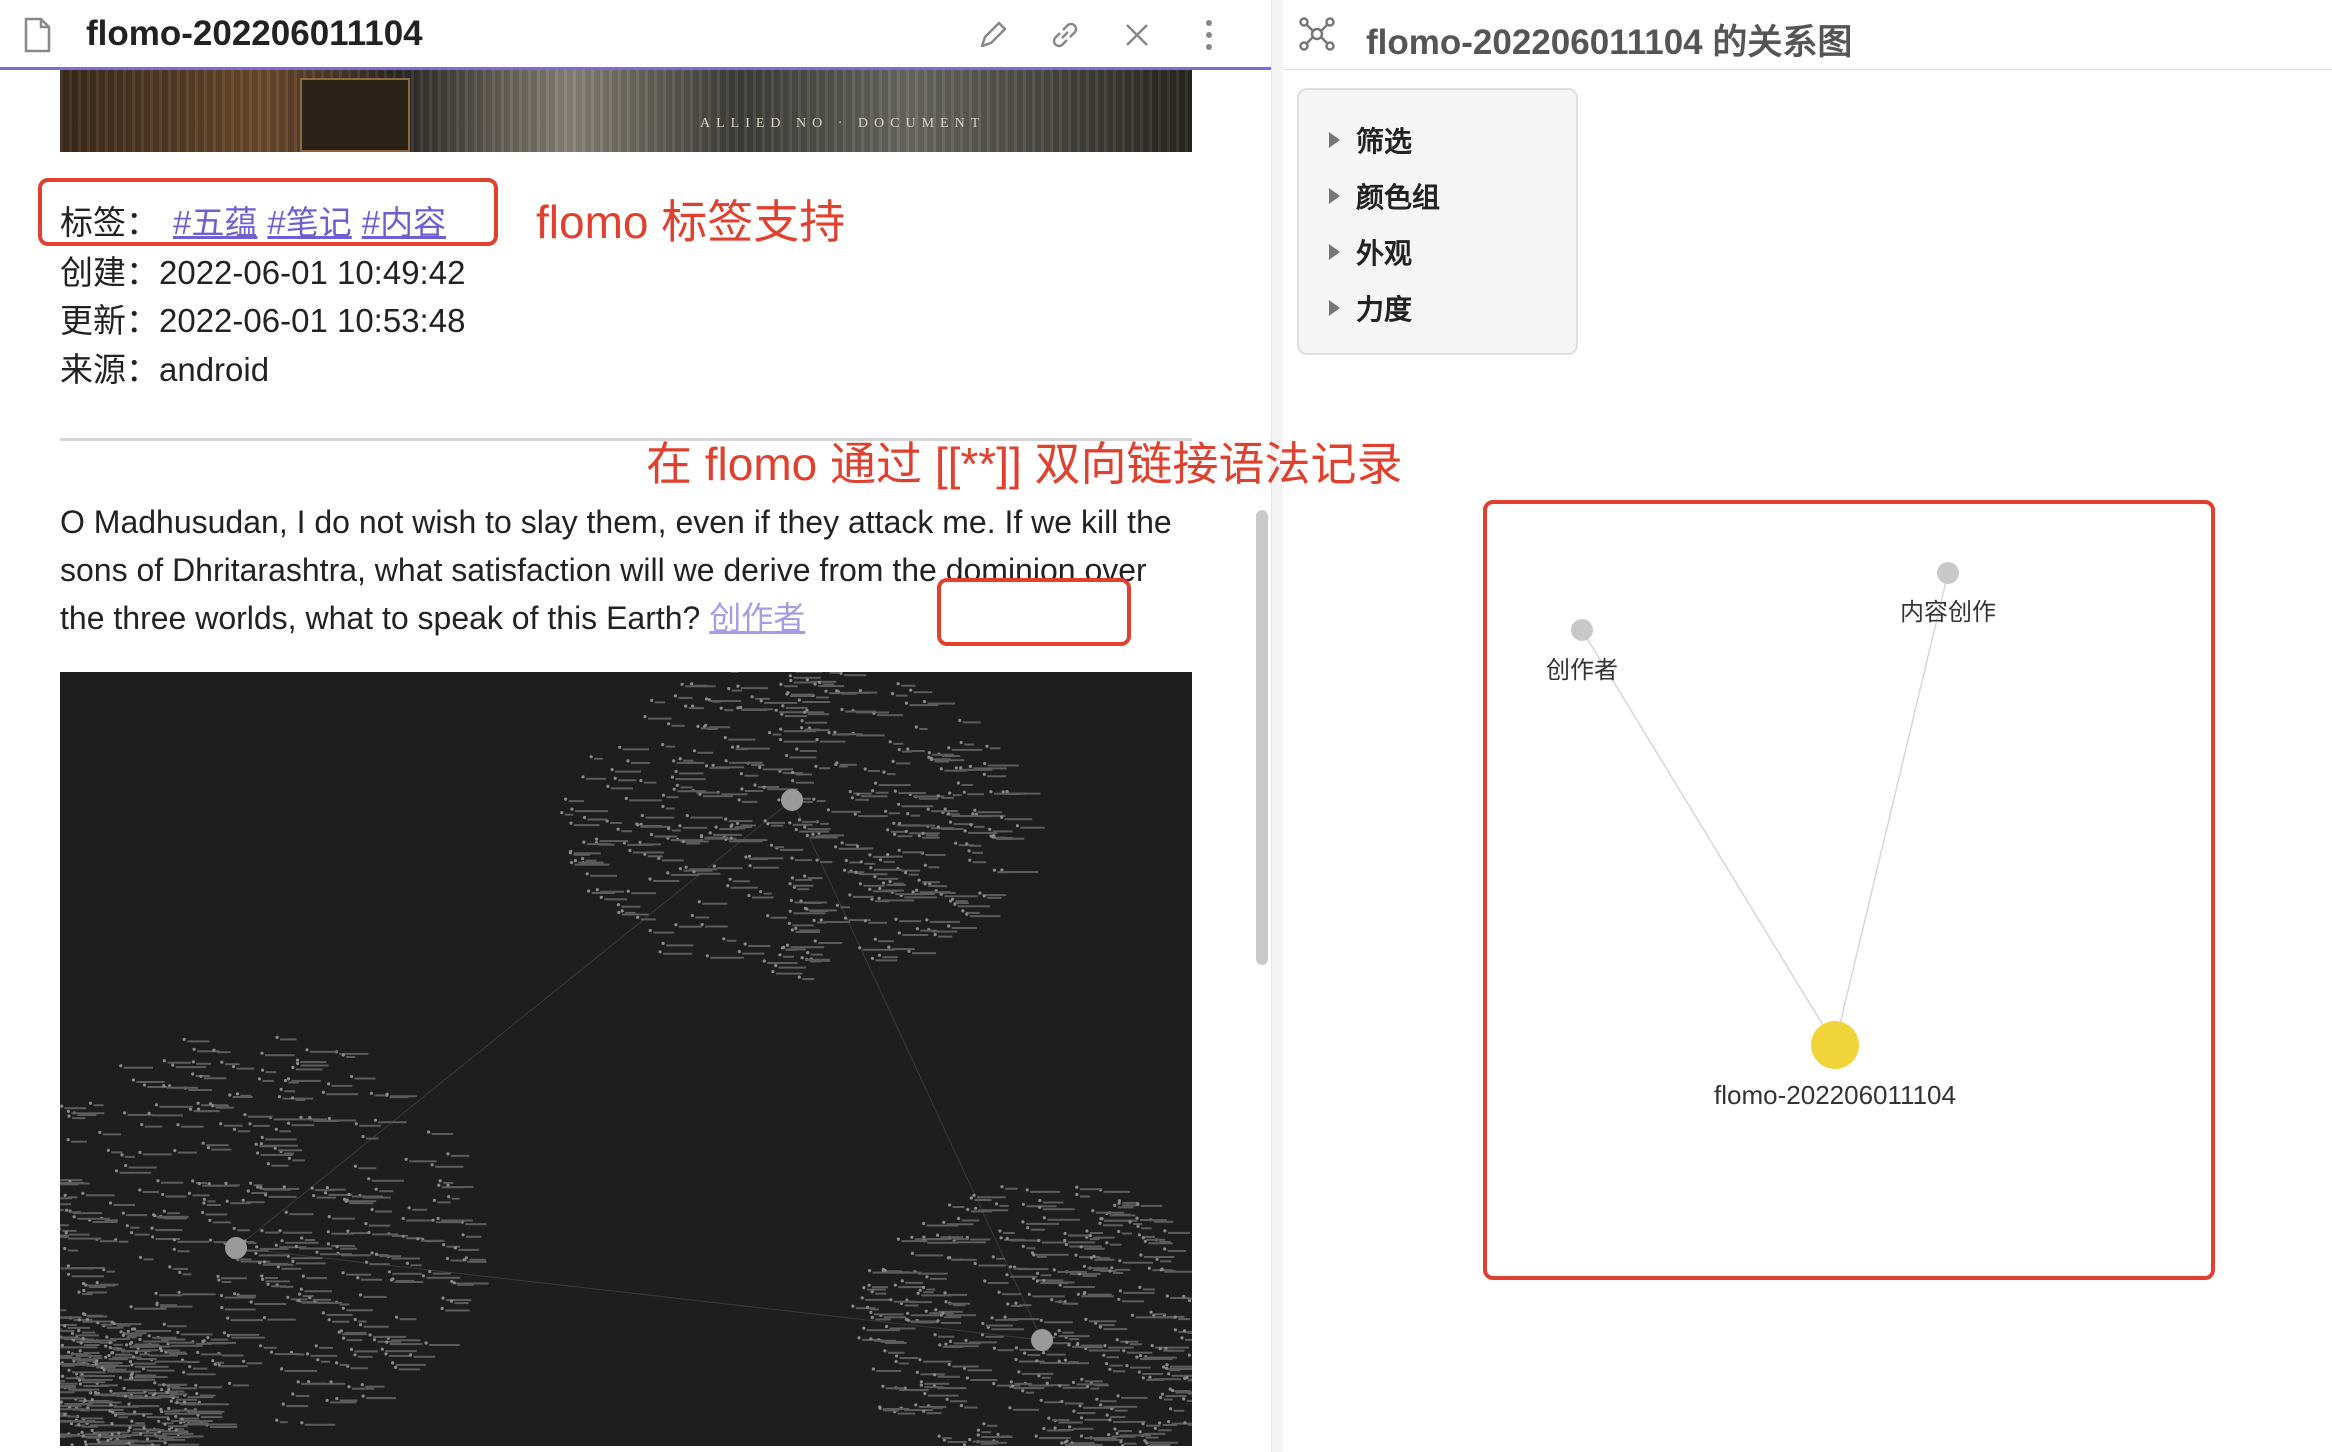 This screenshot has height=1452, width=2332. What do you see at coordinates (1065, 35) in the screenshot?
I see `link-icon` at bounding box center [1065, 35].